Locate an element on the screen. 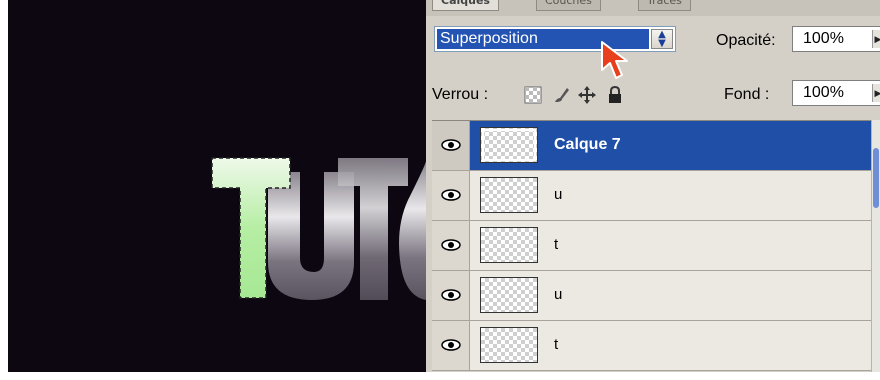 The height and width of the screenshot is (380, 880). blend-mode-select: Superposition ▲ ▼ is located at coordinates (555, 39).